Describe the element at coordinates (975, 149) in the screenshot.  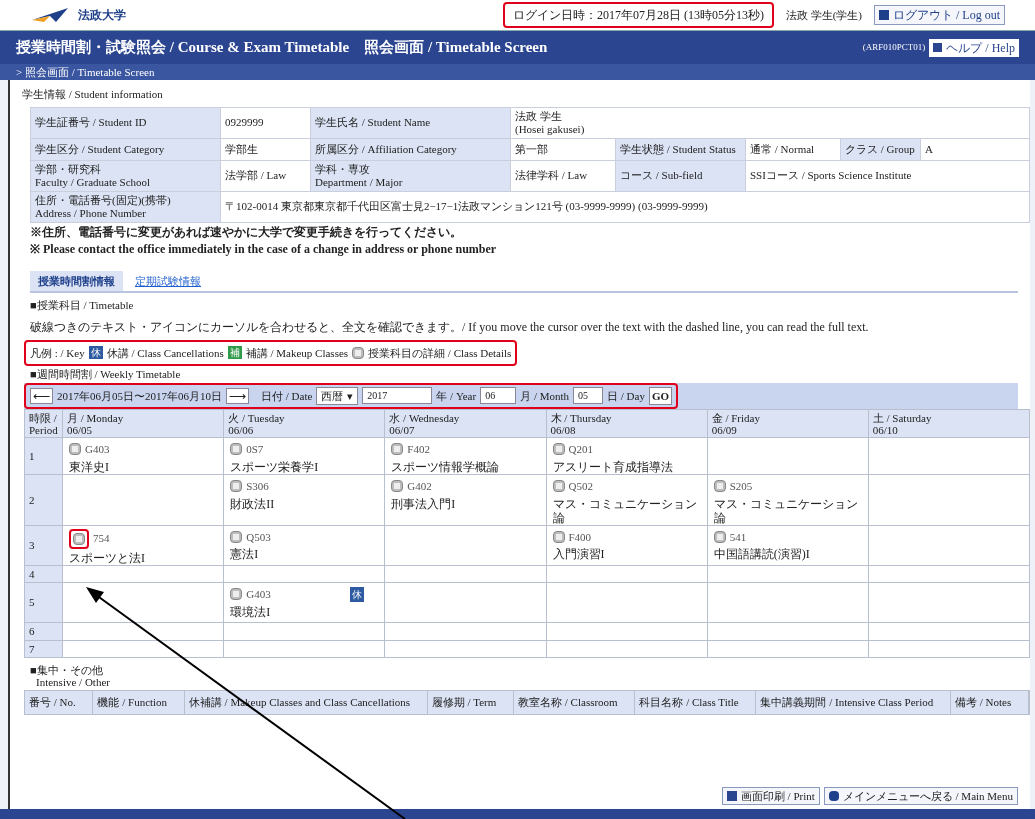
I see `field-value: A` at that location.